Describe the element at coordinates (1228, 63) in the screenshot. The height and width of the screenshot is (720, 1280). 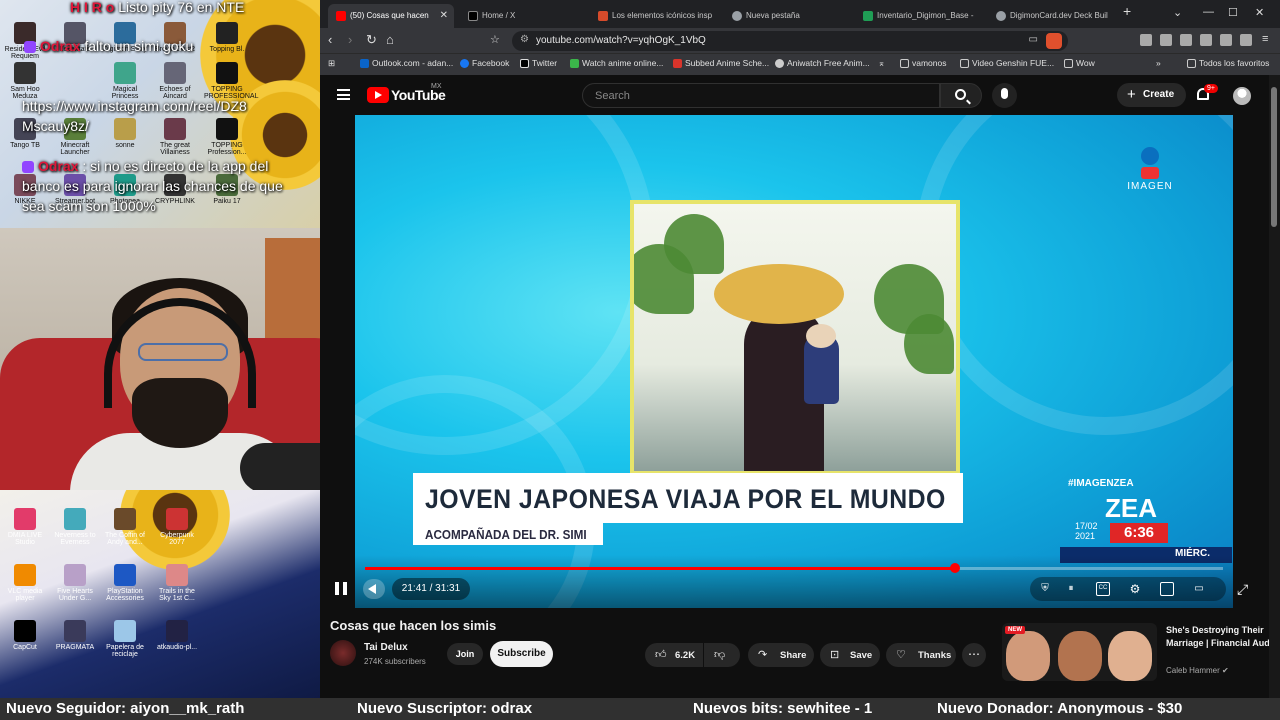
I see `all-favorites-folder: Todos los favoritos` at that location.